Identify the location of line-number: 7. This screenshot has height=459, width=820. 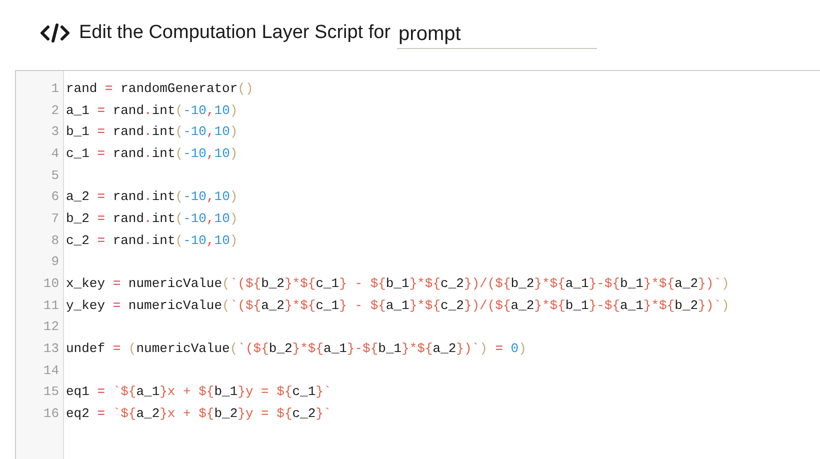
(55, 218).